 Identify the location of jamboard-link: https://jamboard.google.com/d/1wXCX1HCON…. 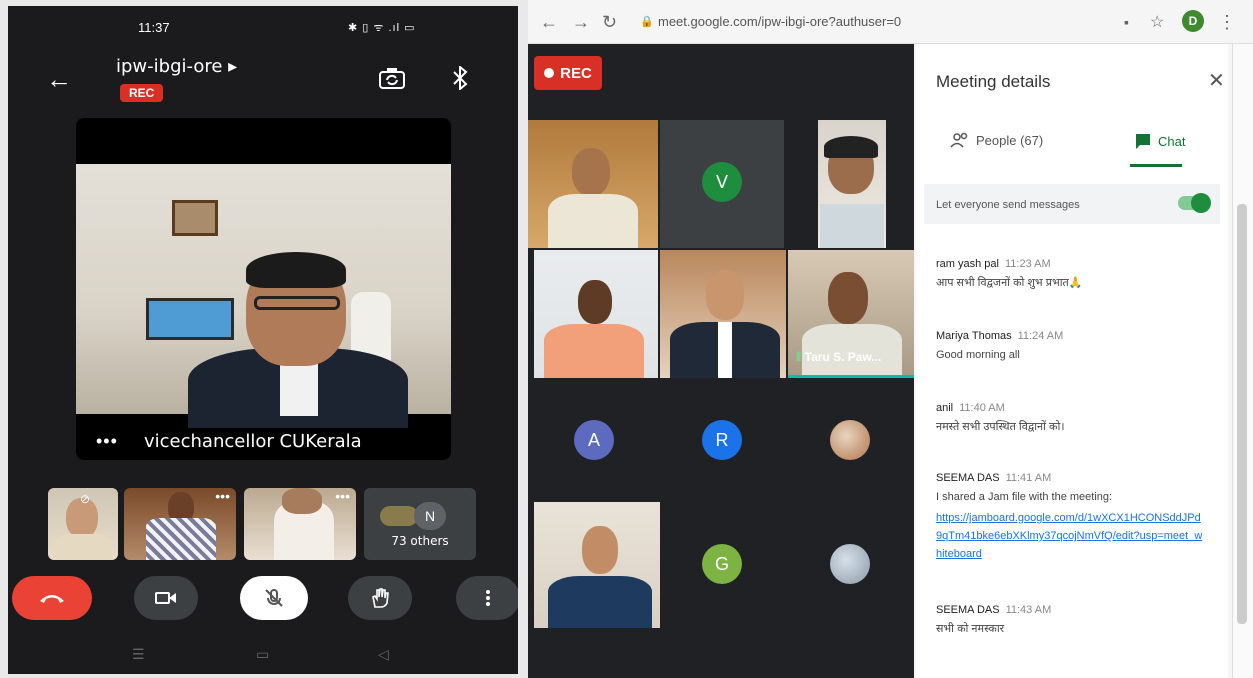
(1071, 536).